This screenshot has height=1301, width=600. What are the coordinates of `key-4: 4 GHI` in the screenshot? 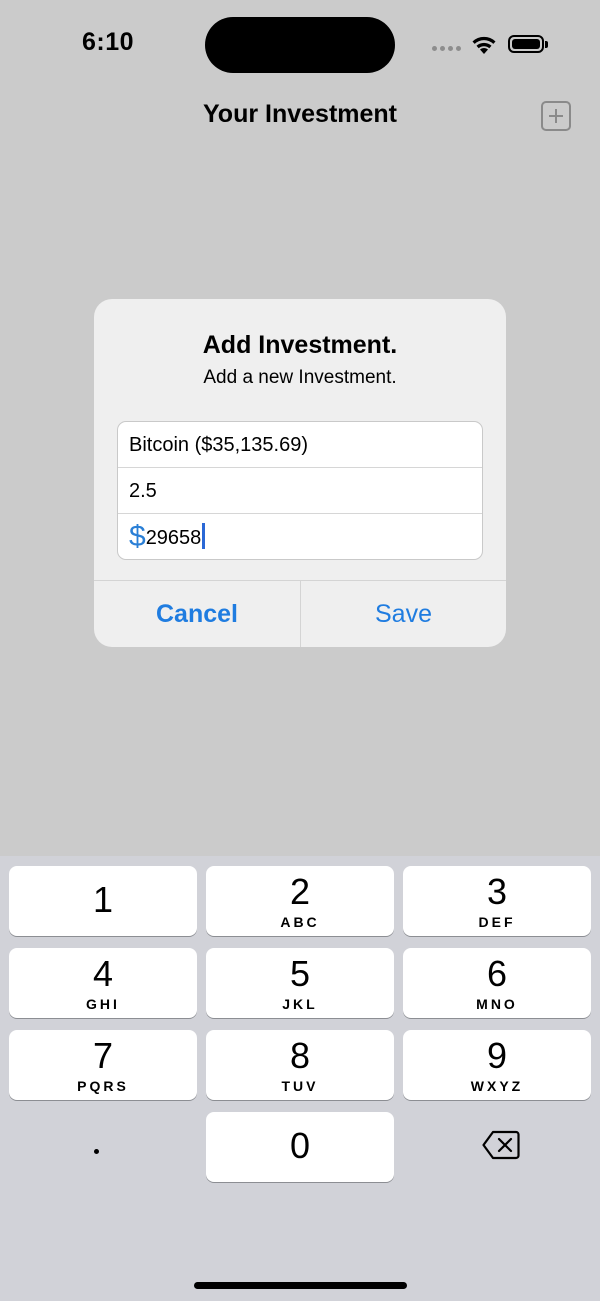 It's located at (103, 983).